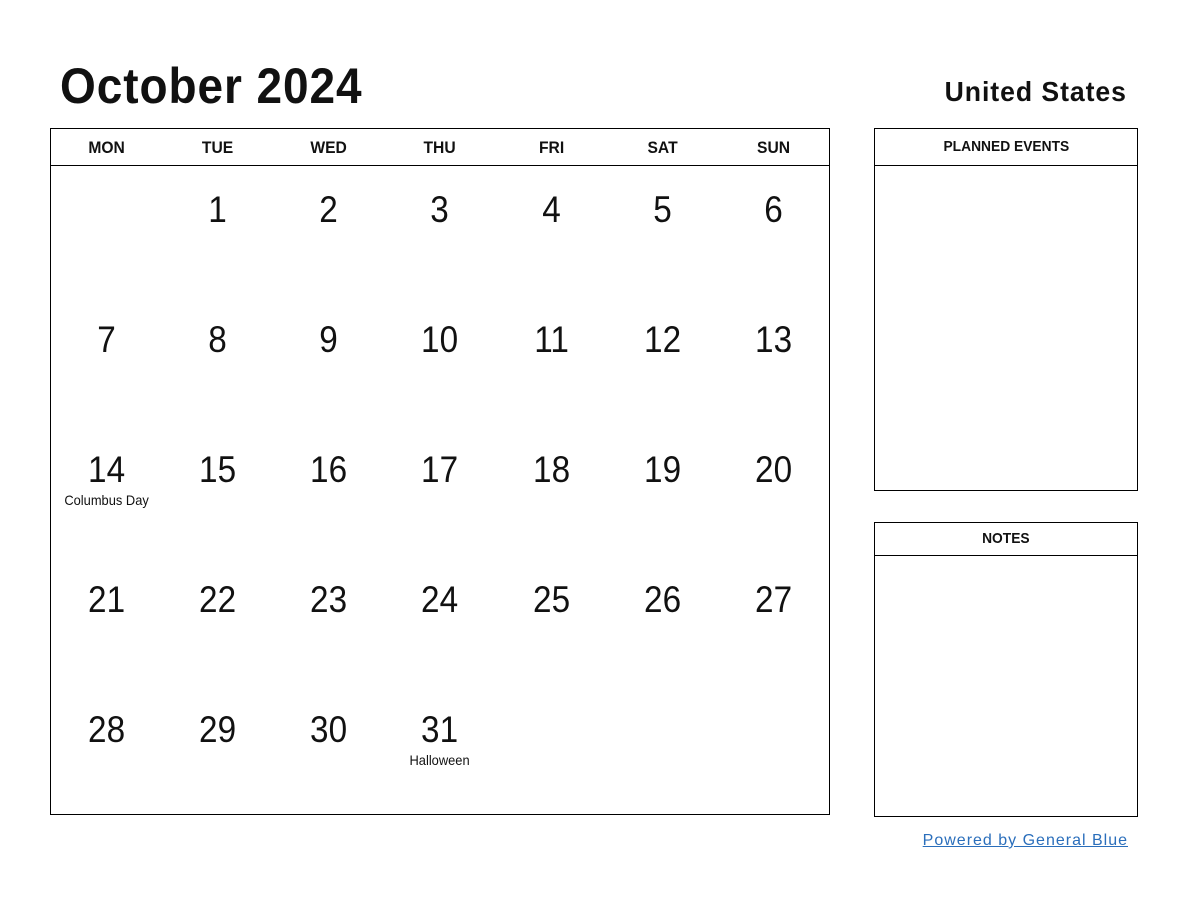 The image size is (1188, 918). I want to click on day-cell: 18, so click(551, 491).